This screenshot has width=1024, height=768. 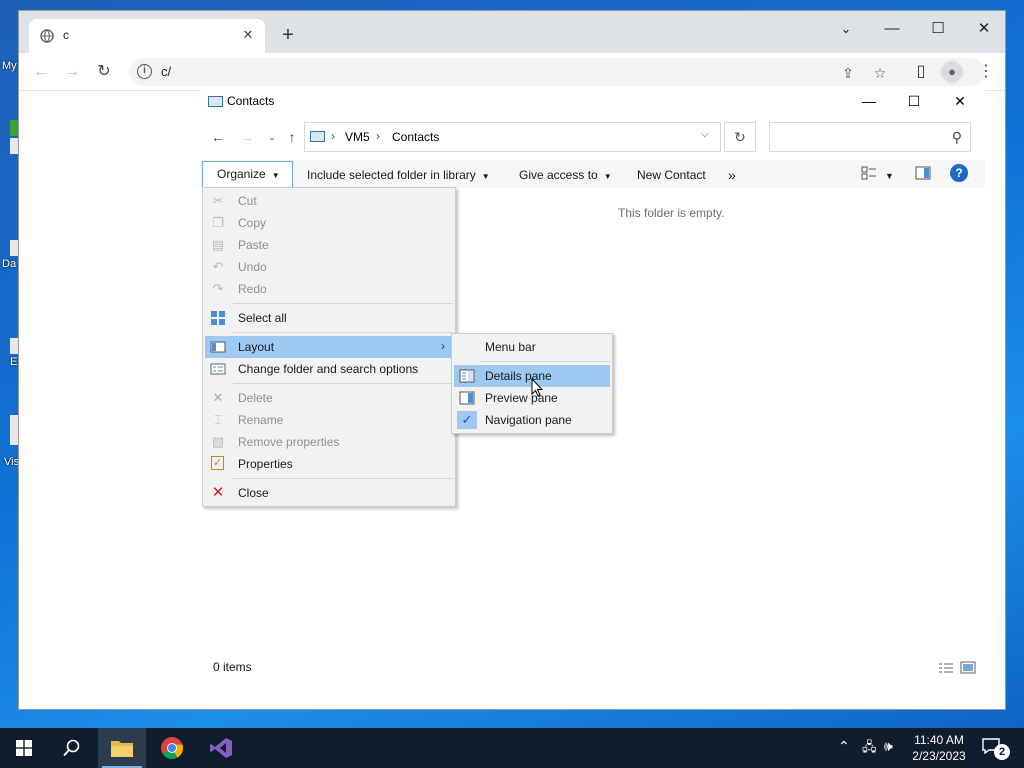 I want to click on browser-toolbar: ← → ↻ i c/ ⇪ ☆ ▯ ● ⋮, so click(x=512, y=72).